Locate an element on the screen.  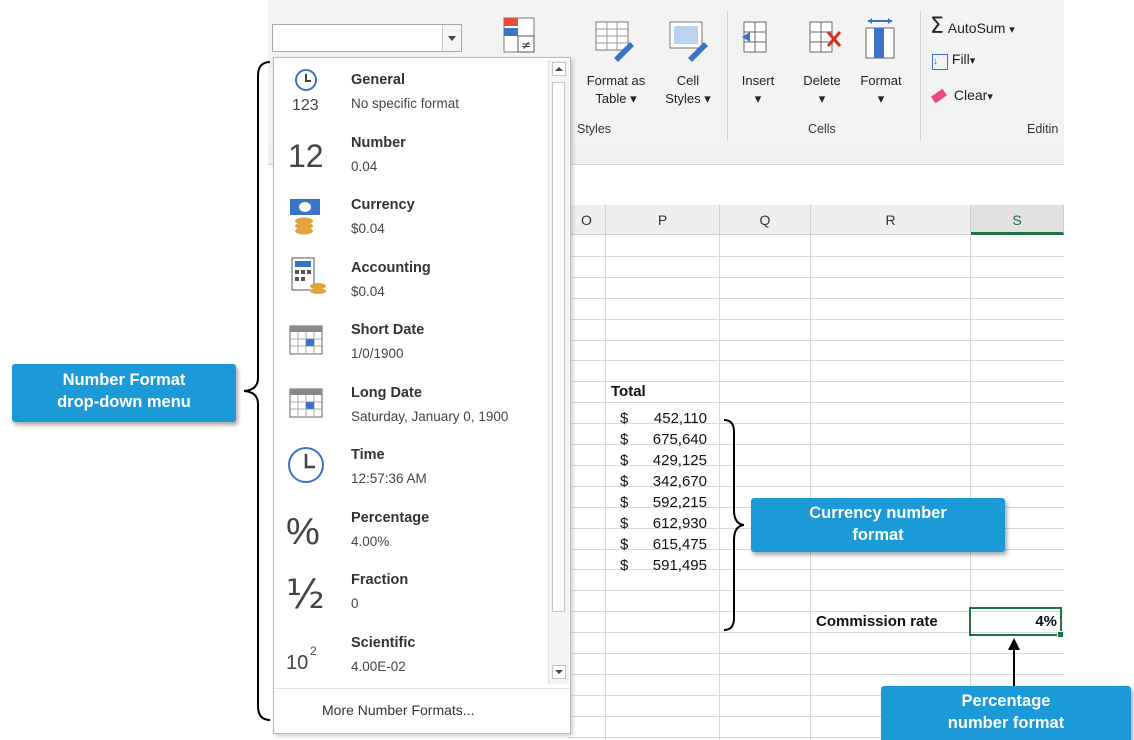
editing-group-label: Editin is located at coordinates (1043, 129).